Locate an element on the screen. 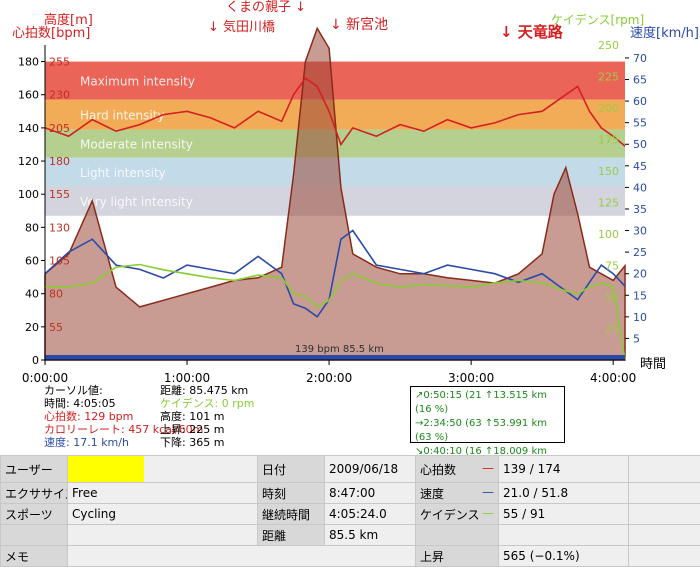  speed-tick-label: 40 is located at coordinates (640, 187).